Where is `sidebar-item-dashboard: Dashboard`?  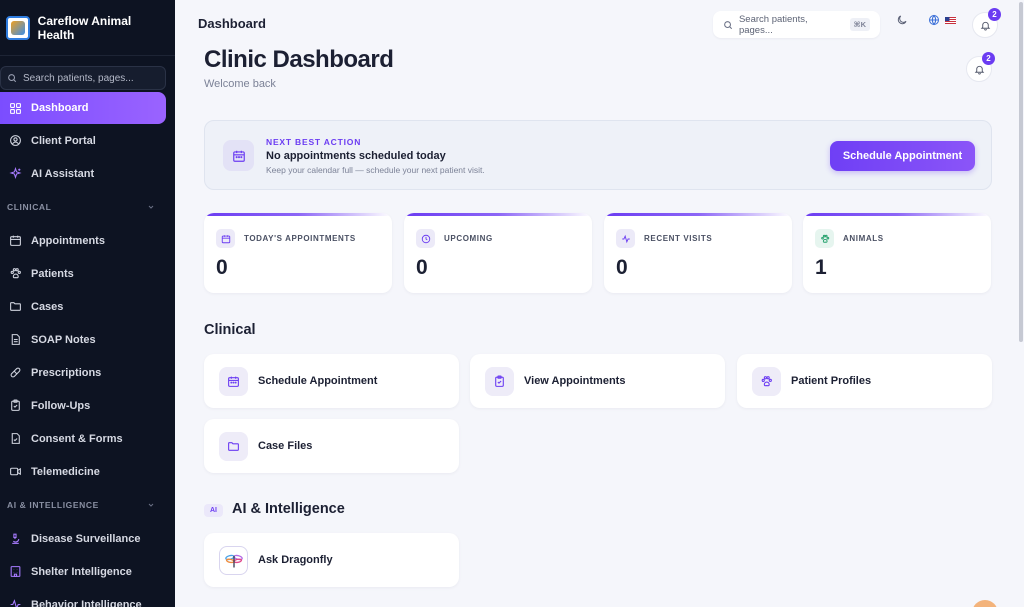
sidebar-item-dashboard: Dashboard is located at coordinates (83, 108).